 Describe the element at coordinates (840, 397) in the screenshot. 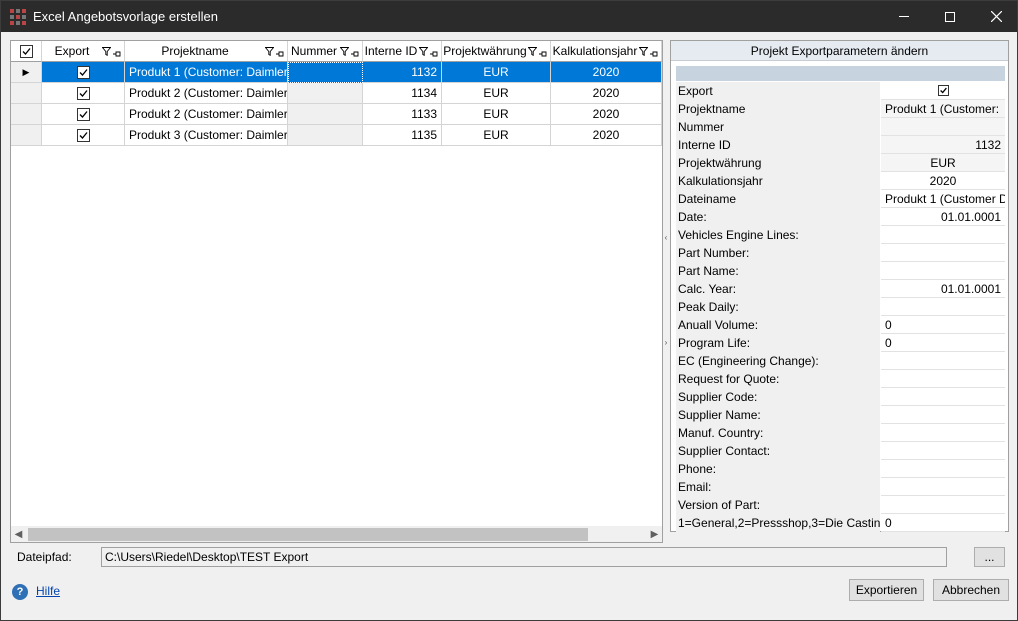

I see `property-row: Supplier Code:` at that location.